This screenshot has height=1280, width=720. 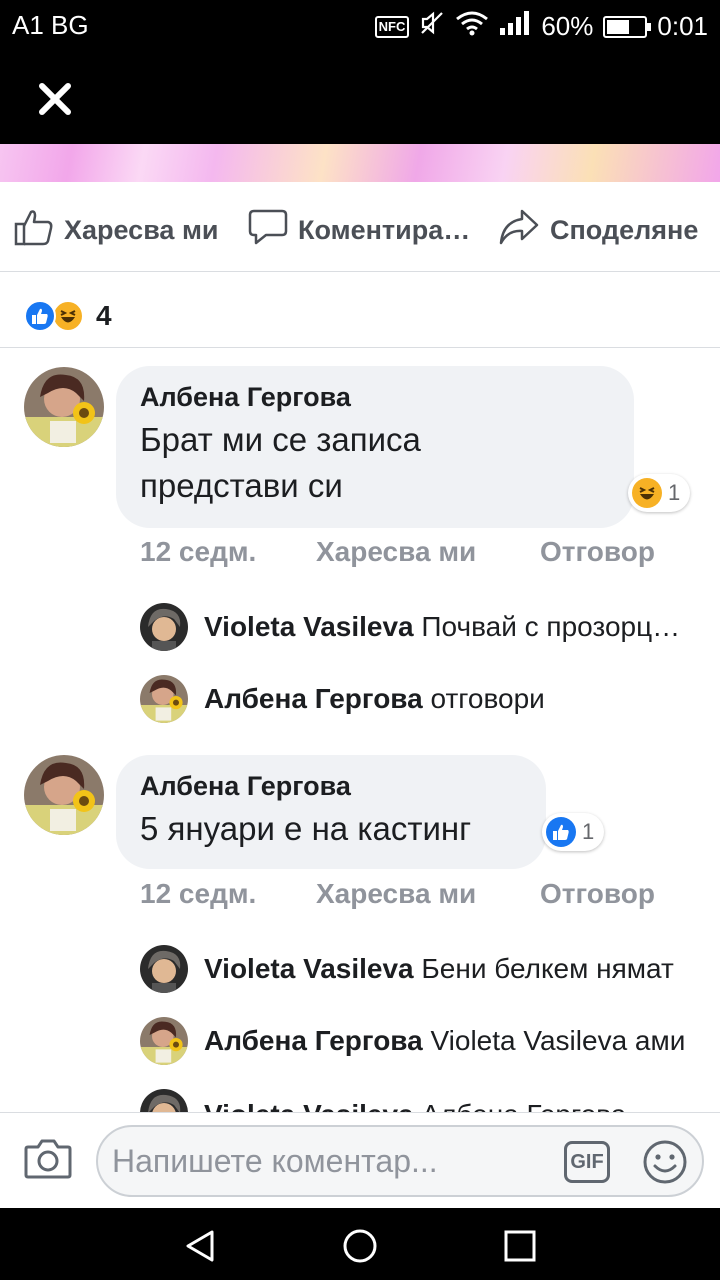 What do you see at coordinates (360, 1248) in the screenshot?
I see `home-icon` at bounding box center [360, 1248].